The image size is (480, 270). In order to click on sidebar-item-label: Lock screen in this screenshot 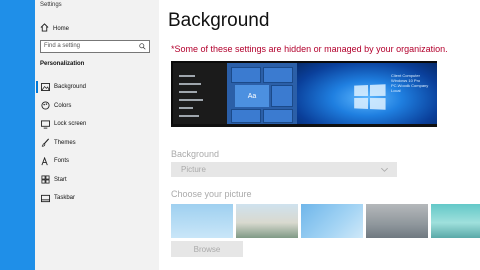, I will do `click(70, 124)`.